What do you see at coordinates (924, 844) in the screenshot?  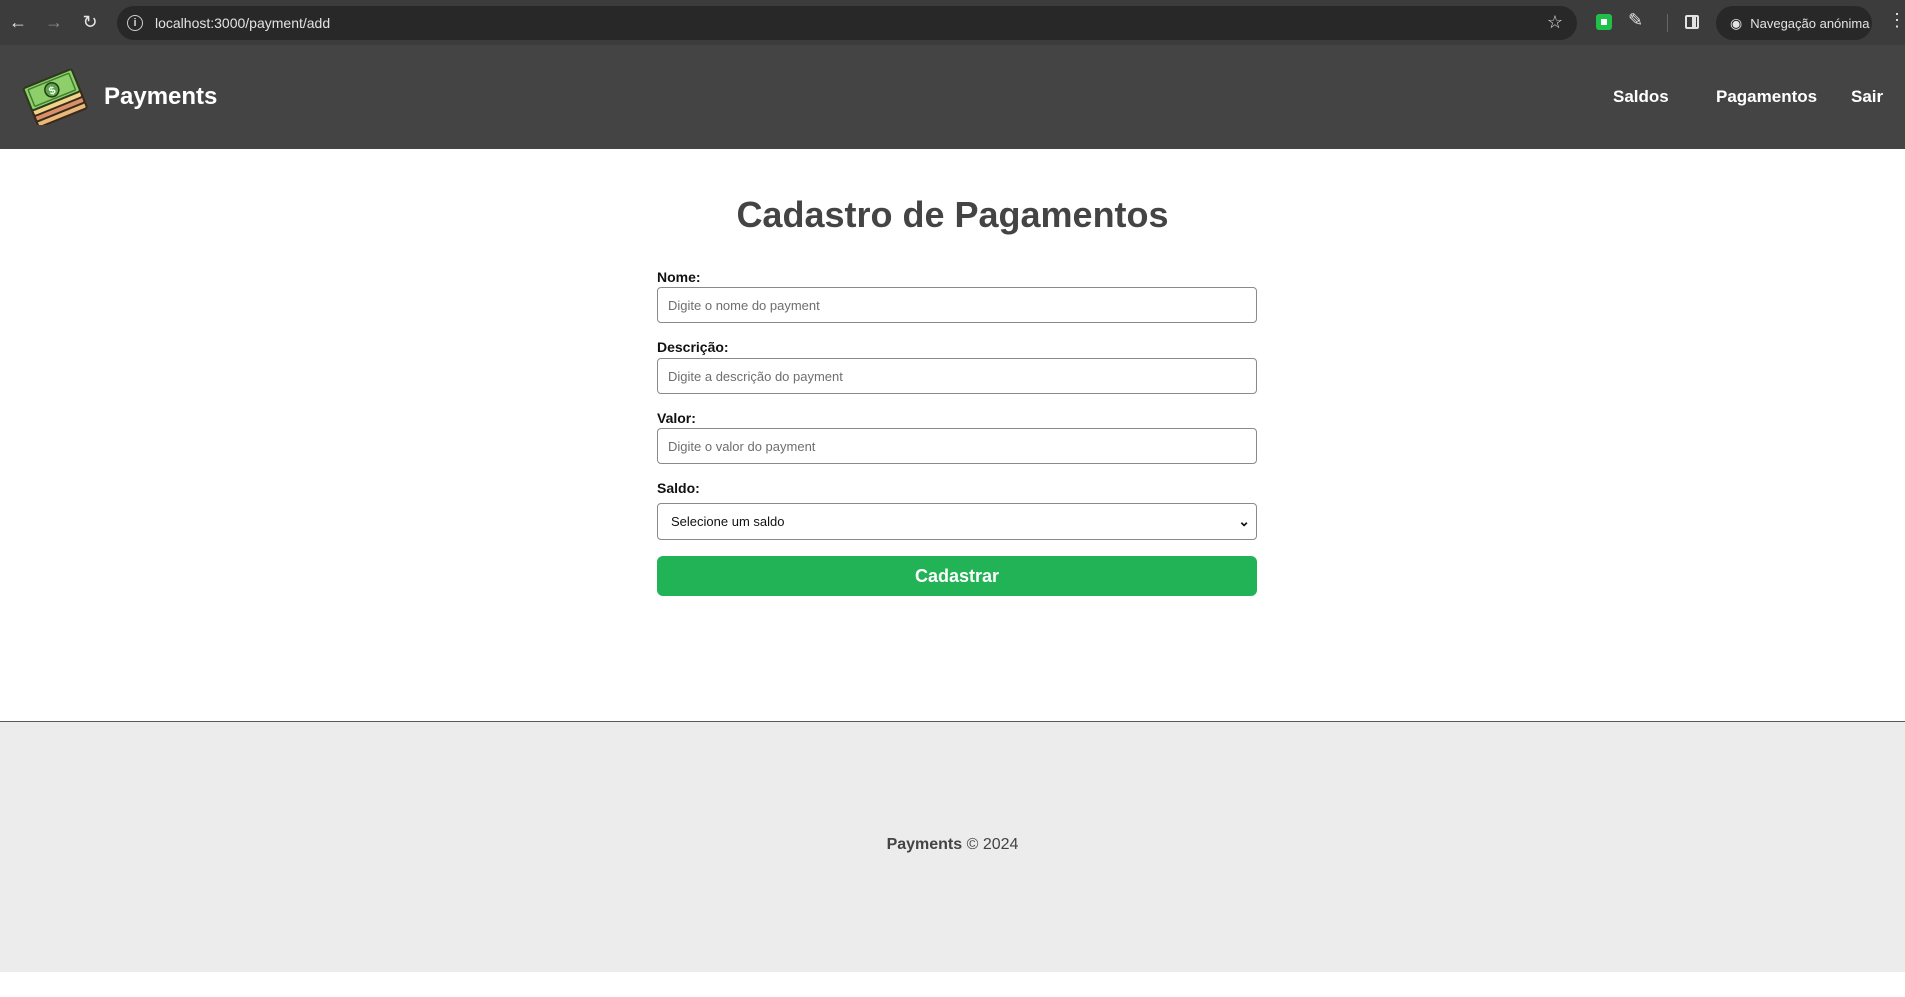 I see `footer-brand: Payments` at bounding box center [924, 844].